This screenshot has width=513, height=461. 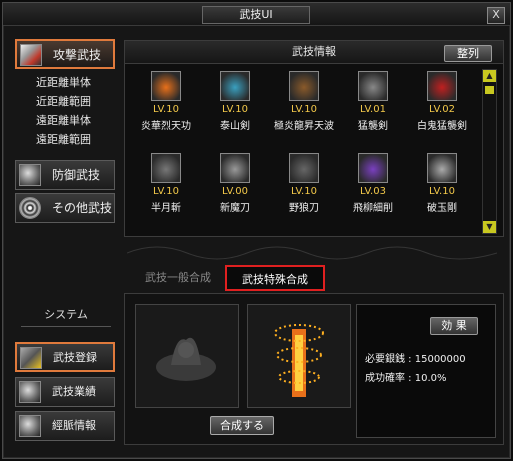 What do you see at coordinates (242, 425) in the screenshot?
I see `combine-button: 合成する` at bounding box center [242, 425].